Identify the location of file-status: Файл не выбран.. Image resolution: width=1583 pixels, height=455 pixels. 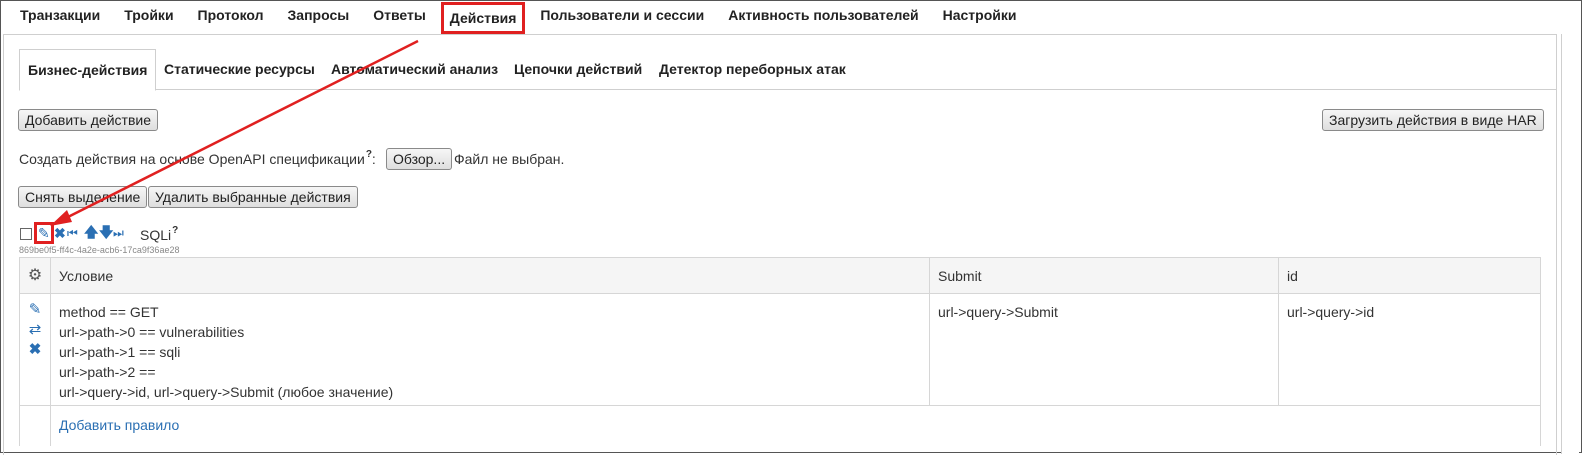
(509, 159).